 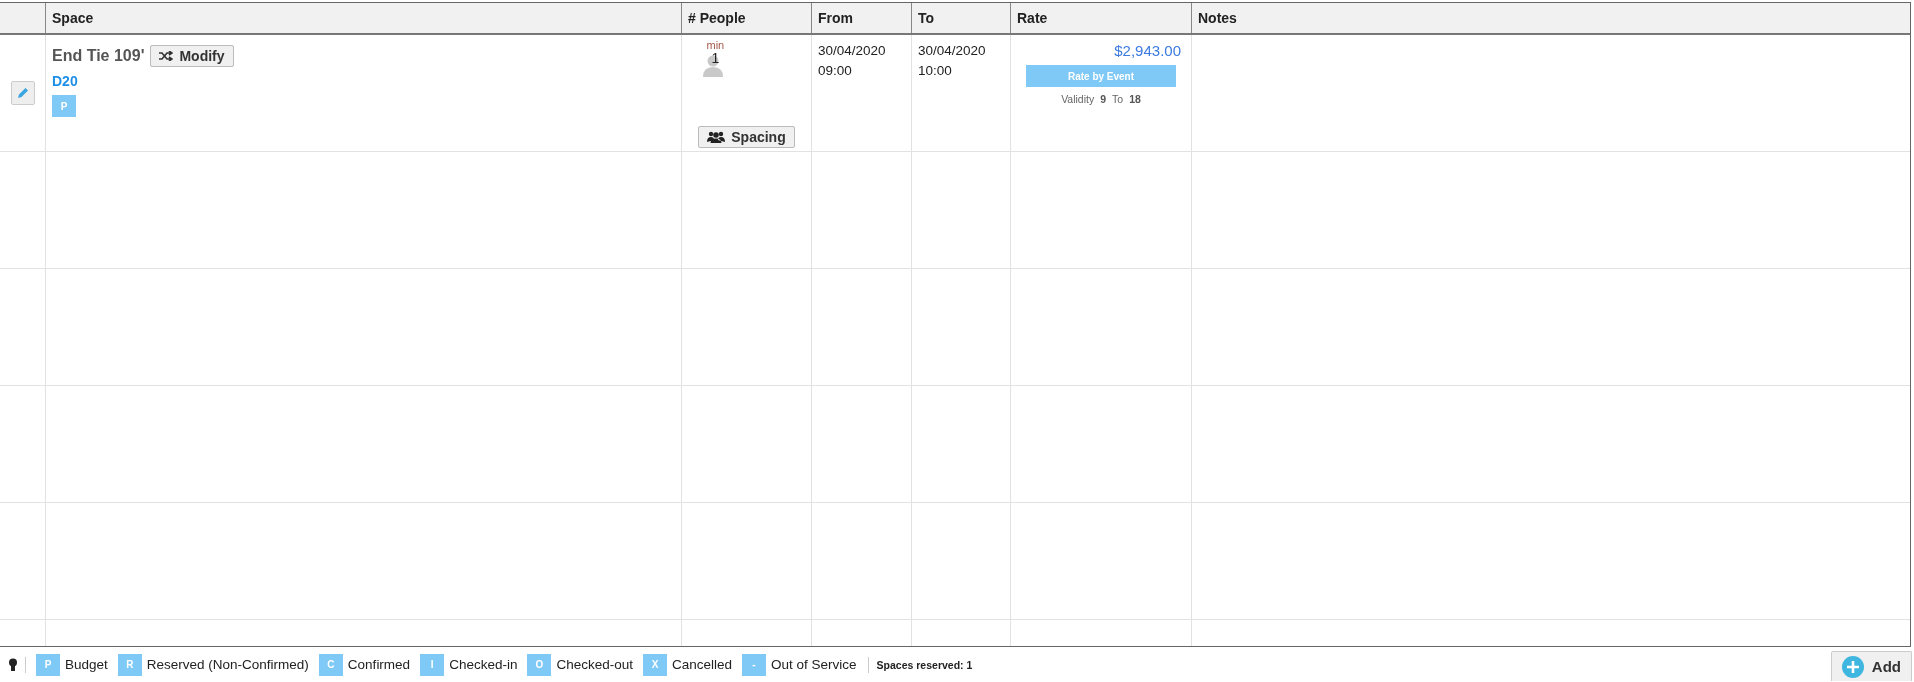 I want to click on rate-amount: $2,943.00, so click(x=1147, y=50).